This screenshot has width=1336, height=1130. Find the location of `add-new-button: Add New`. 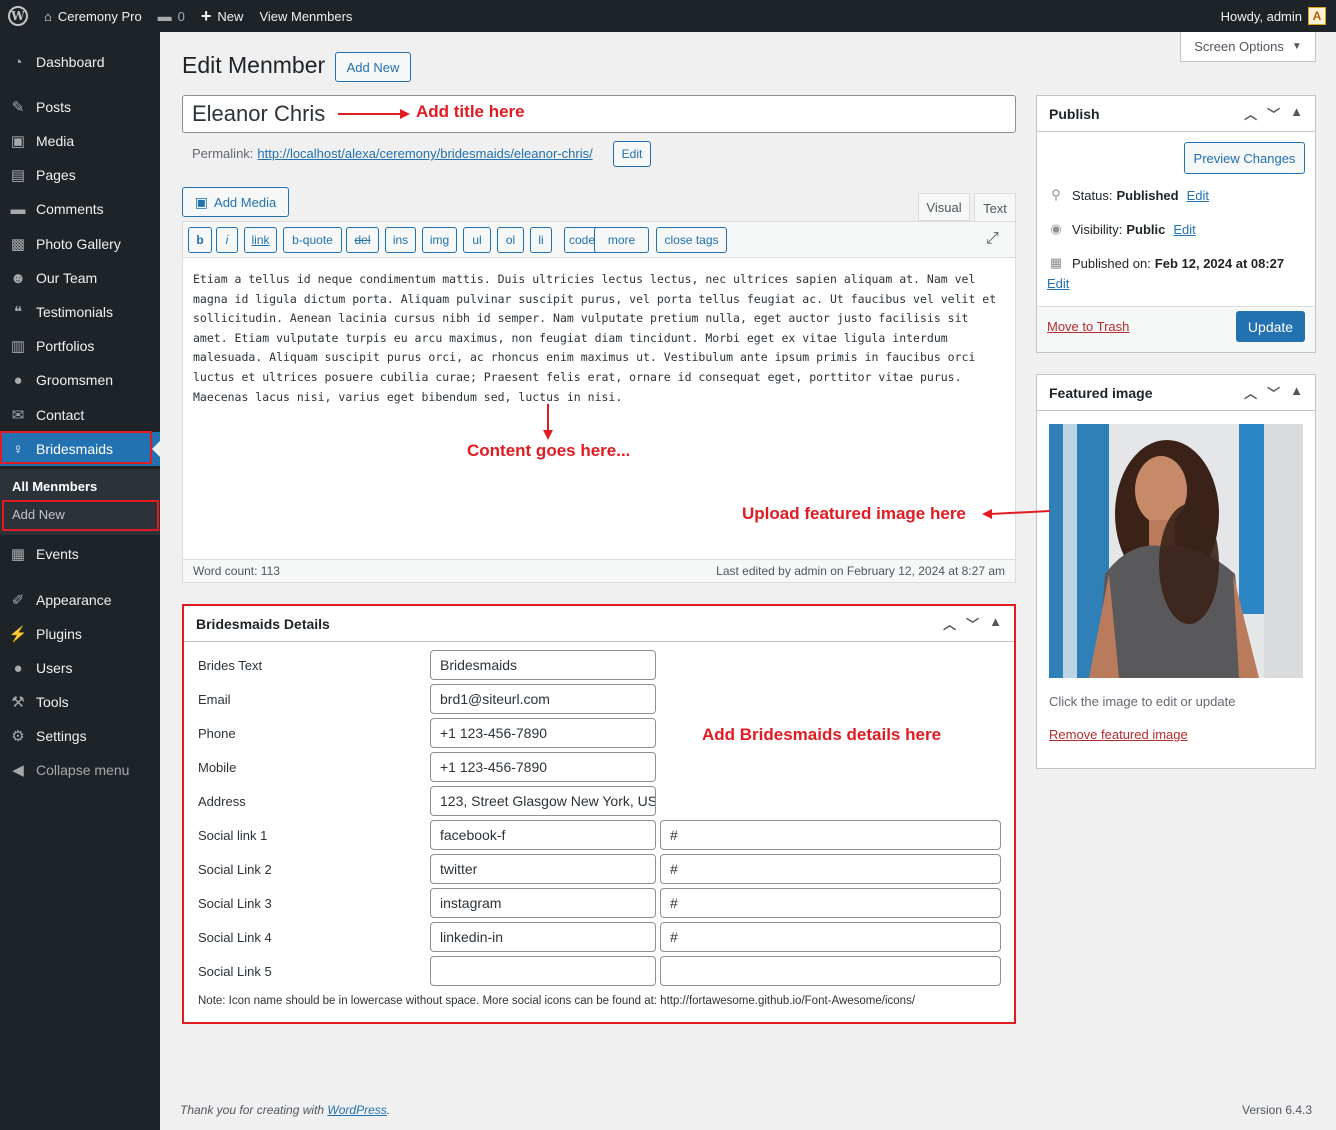

add-new-button: Add New is located at coordinates (373, 67).